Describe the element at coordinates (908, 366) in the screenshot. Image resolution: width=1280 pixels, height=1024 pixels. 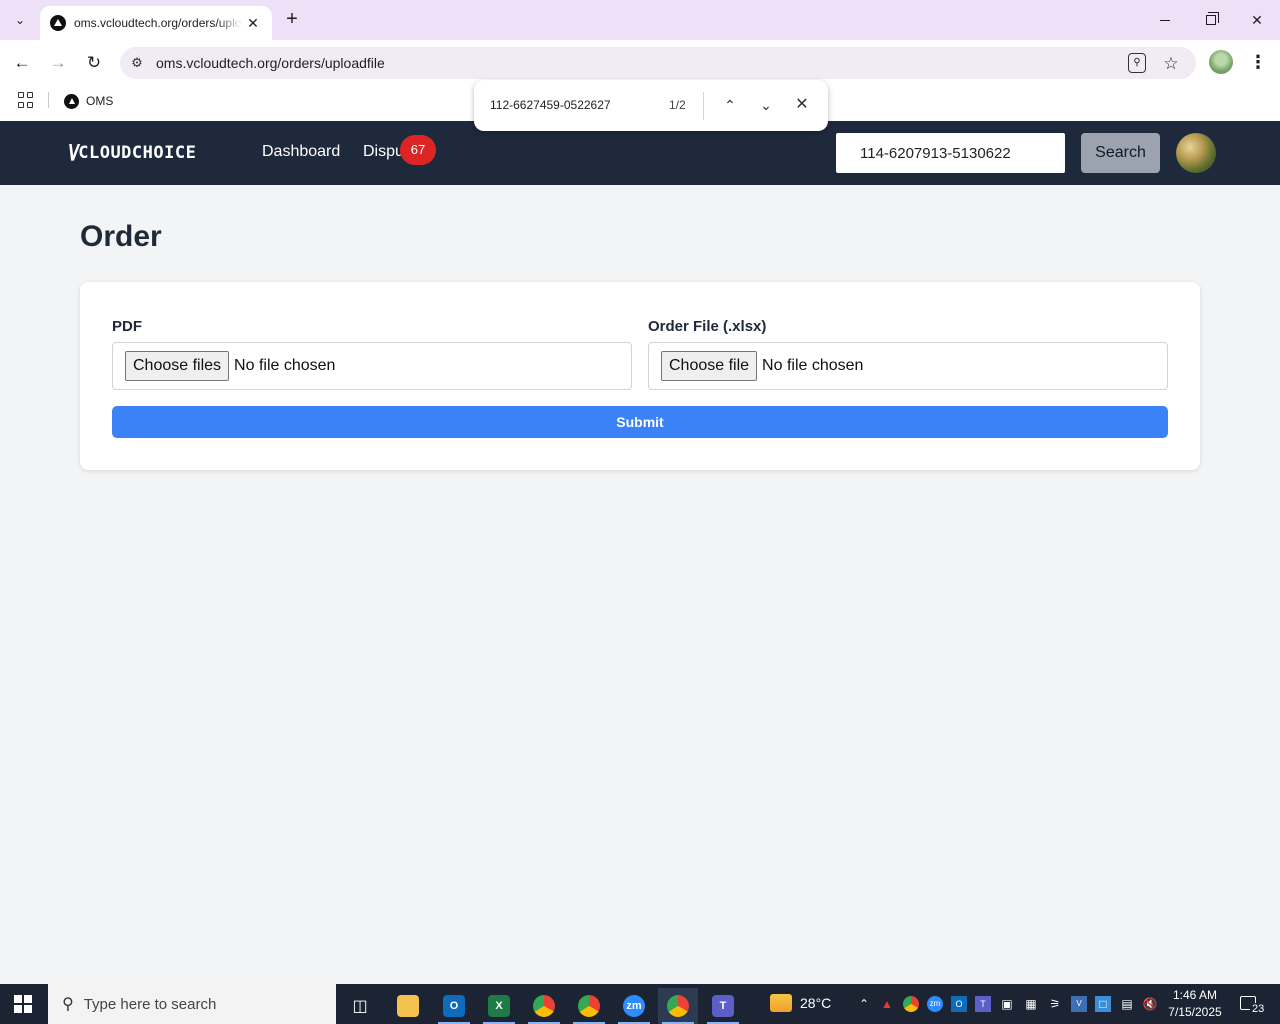
I see `order-file-input: Choose file No file chosen` at that location.